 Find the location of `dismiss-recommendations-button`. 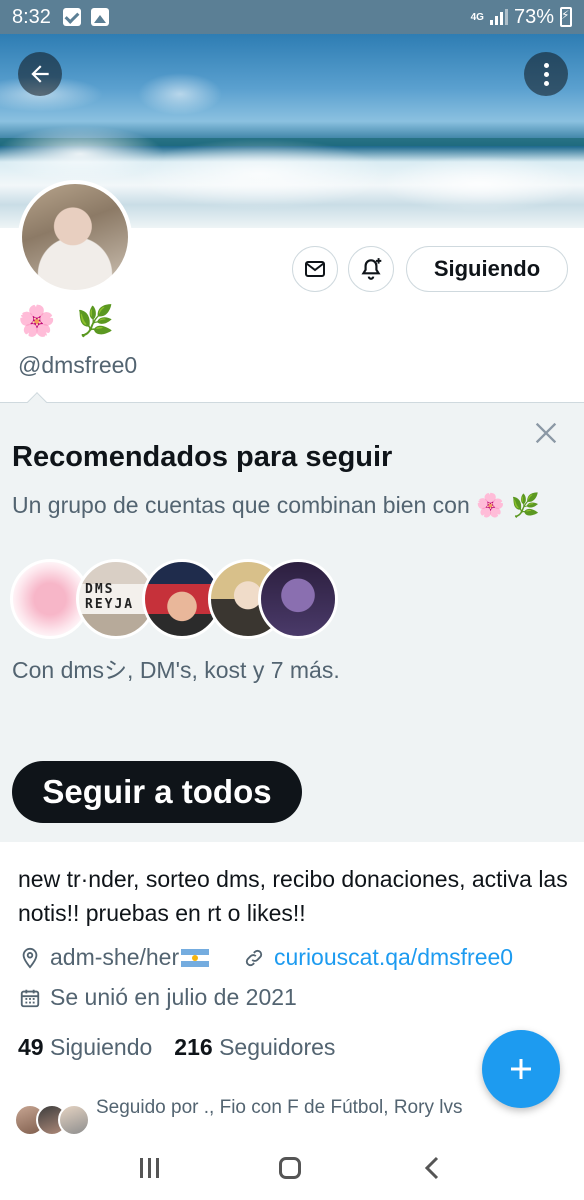

dismiss-recommendations-button is located at coordinates (546, 433).